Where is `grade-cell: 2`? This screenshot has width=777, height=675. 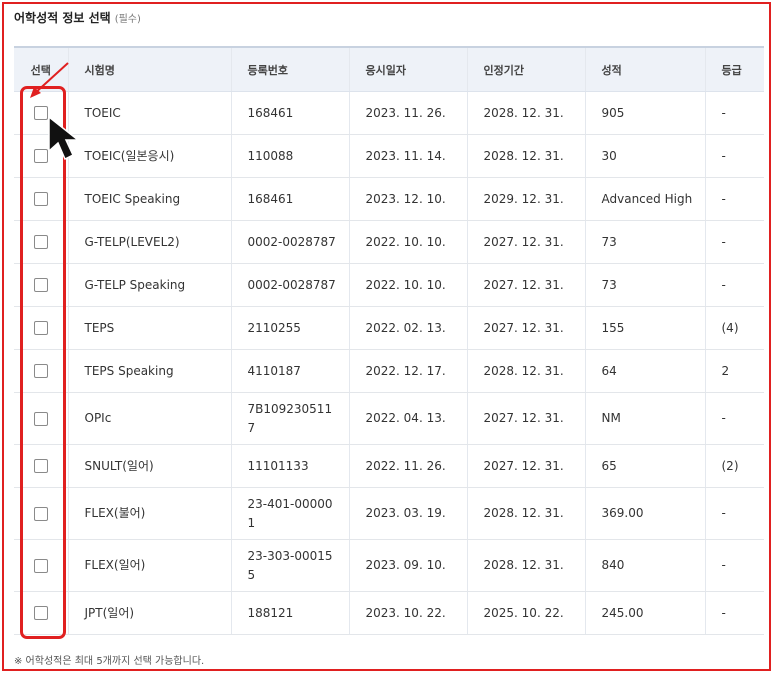 grade-cell: 2 is located at coordinates (734, 371).